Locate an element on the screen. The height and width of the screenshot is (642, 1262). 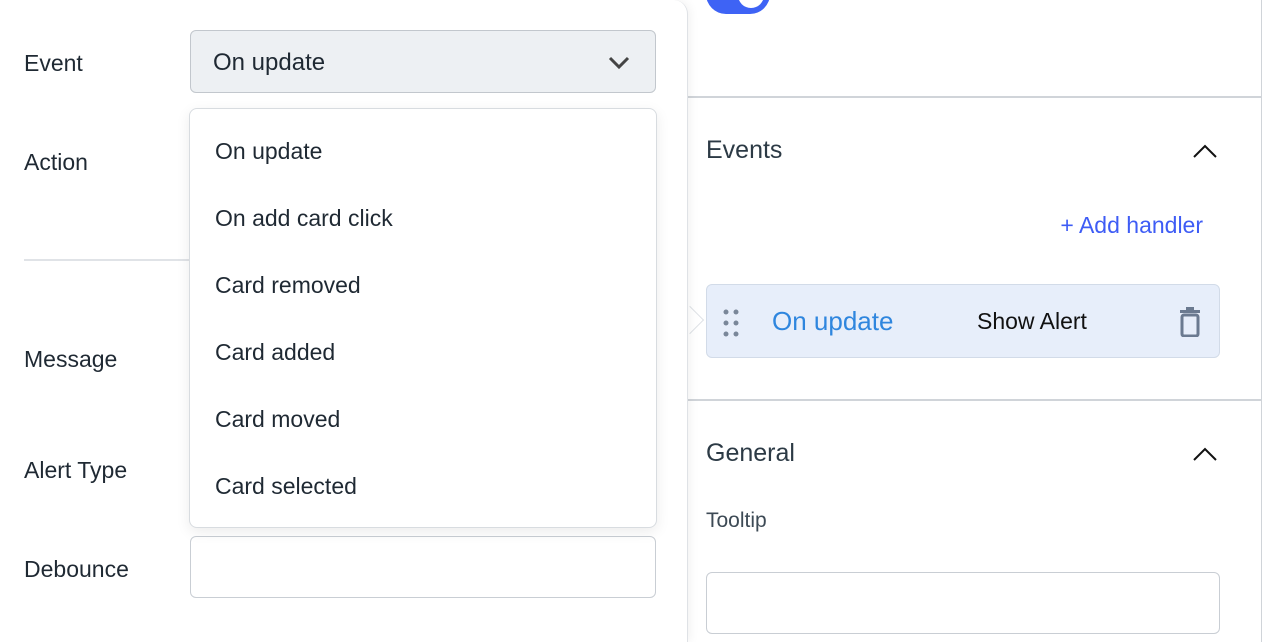
tooltip-input is located at coordinates (963, 603).